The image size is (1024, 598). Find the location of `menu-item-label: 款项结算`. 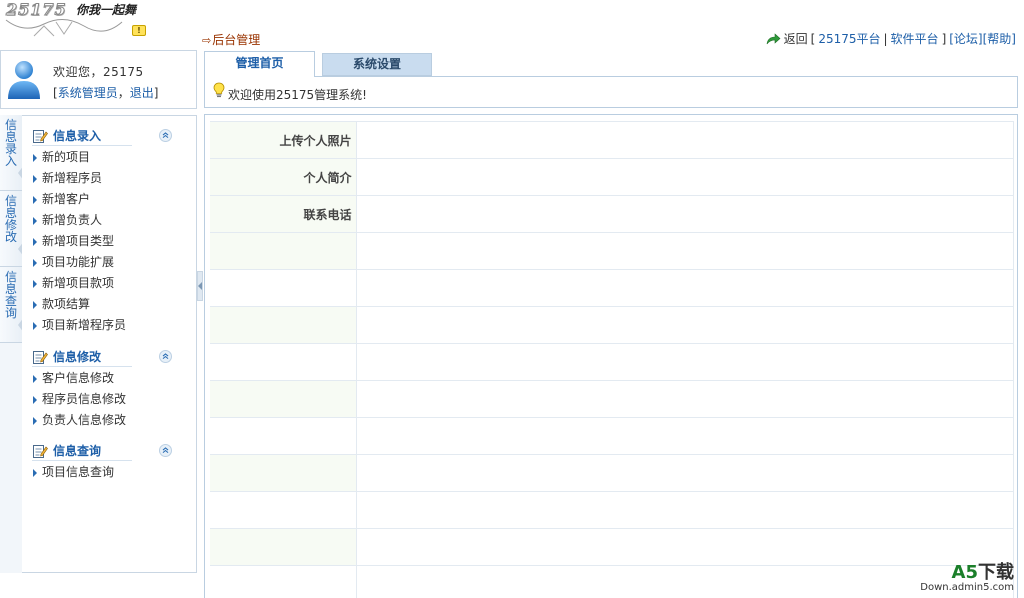

menu-item-label: 款项结算 is located at coordinates (66, 304).